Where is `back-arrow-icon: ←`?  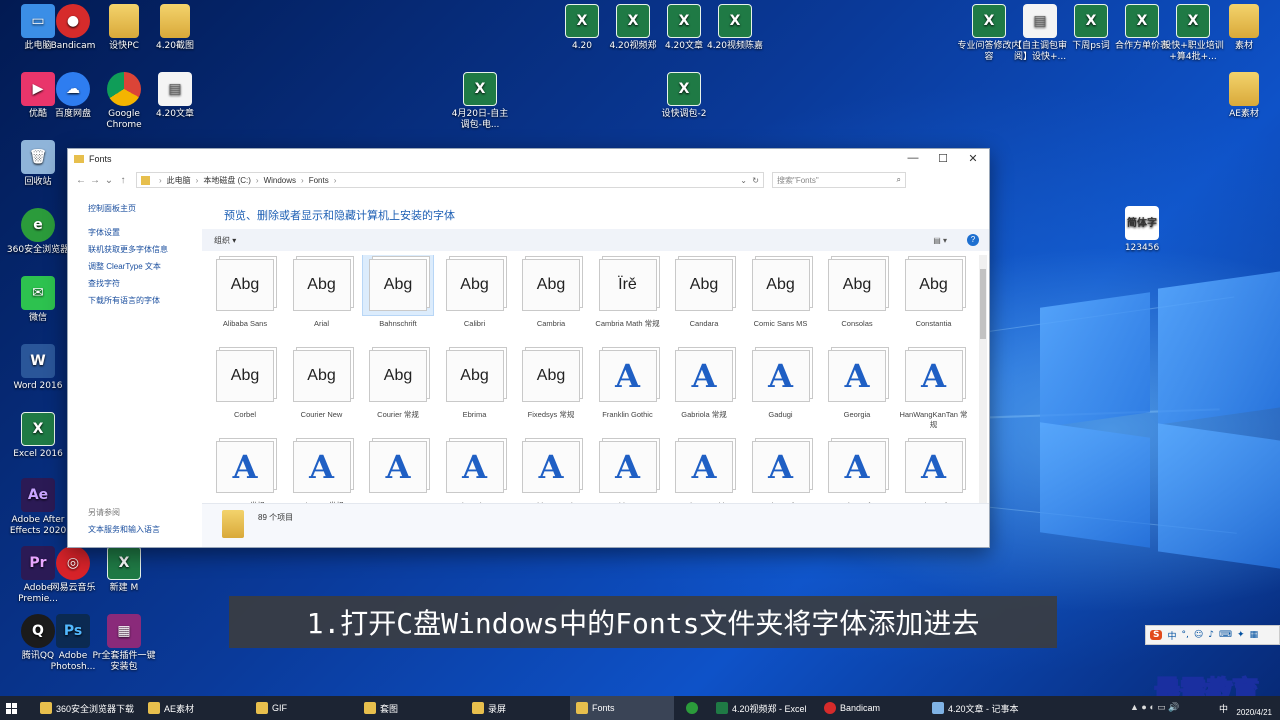 back-arrow-icon: ← is located at coordinates (81, 180).